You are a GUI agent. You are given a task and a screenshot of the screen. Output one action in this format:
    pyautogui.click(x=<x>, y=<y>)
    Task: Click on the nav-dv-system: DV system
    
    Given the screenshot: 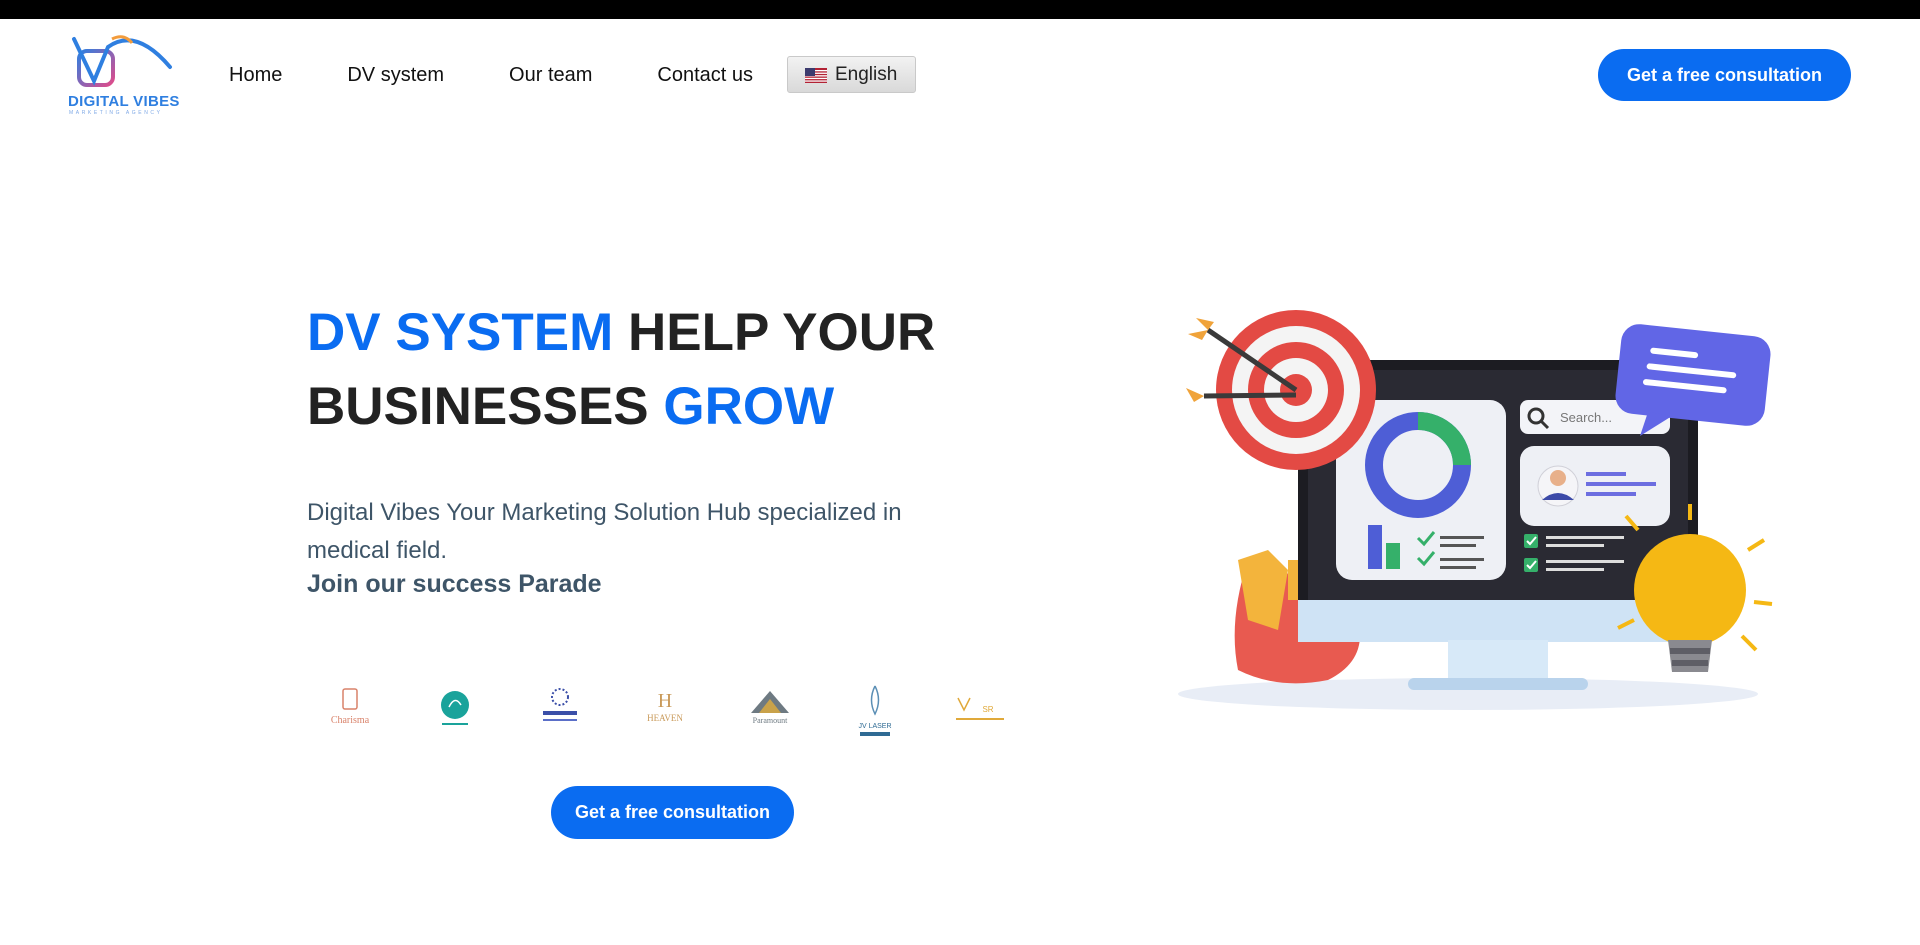 What is the action you would take?
    pyautogui.click(x=395, y=75)
    